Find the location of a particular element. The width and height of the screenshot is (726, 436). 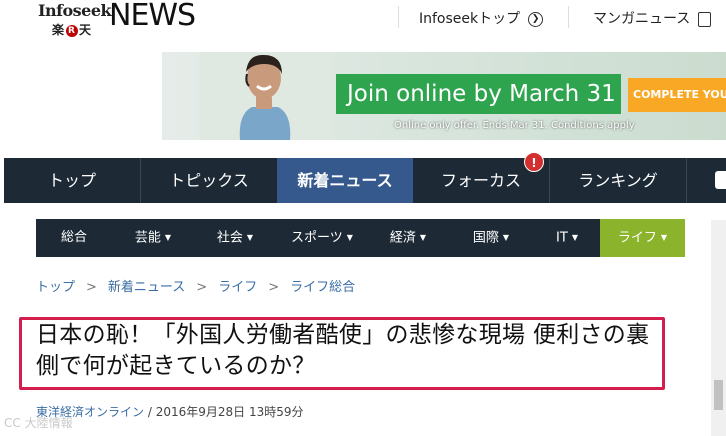

category-international: 国際 ▼ is located at coordinates (491, 238).